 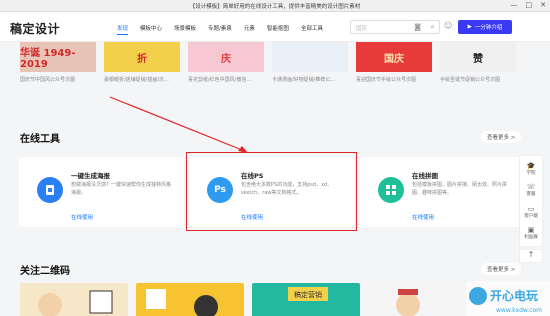 What do you see at coordinates (514, 5) in the screenshot?
I see `minimize-button: —` at bounding box center [514, 5].